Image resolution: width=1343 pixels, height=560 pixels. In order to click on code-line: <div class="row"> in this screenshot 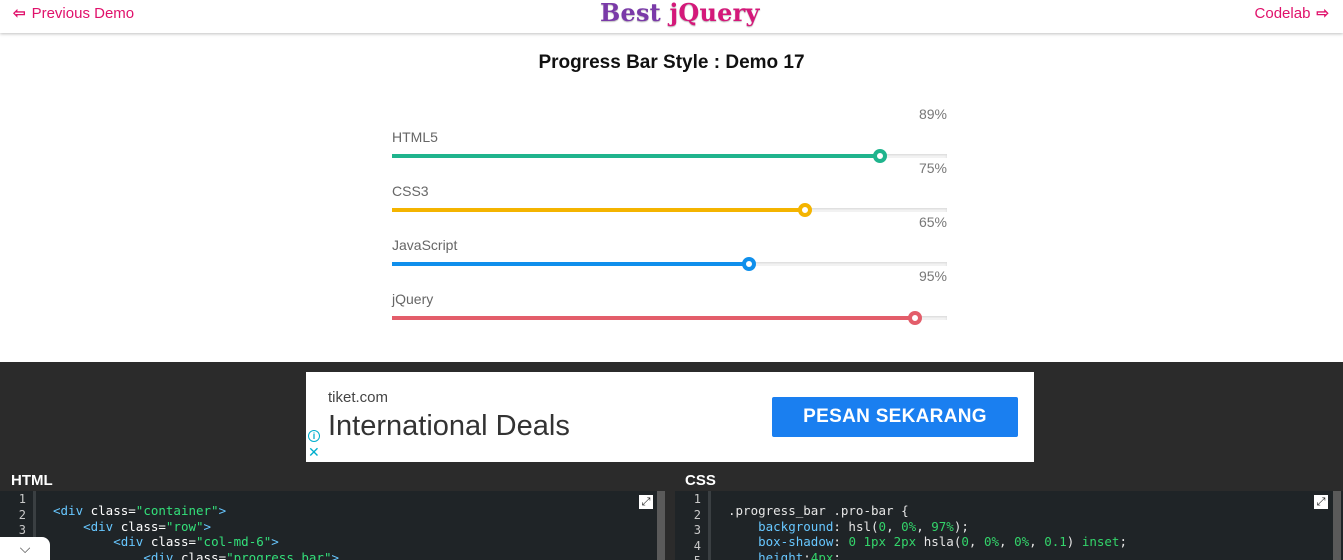, I will do `click(147, 526)`.